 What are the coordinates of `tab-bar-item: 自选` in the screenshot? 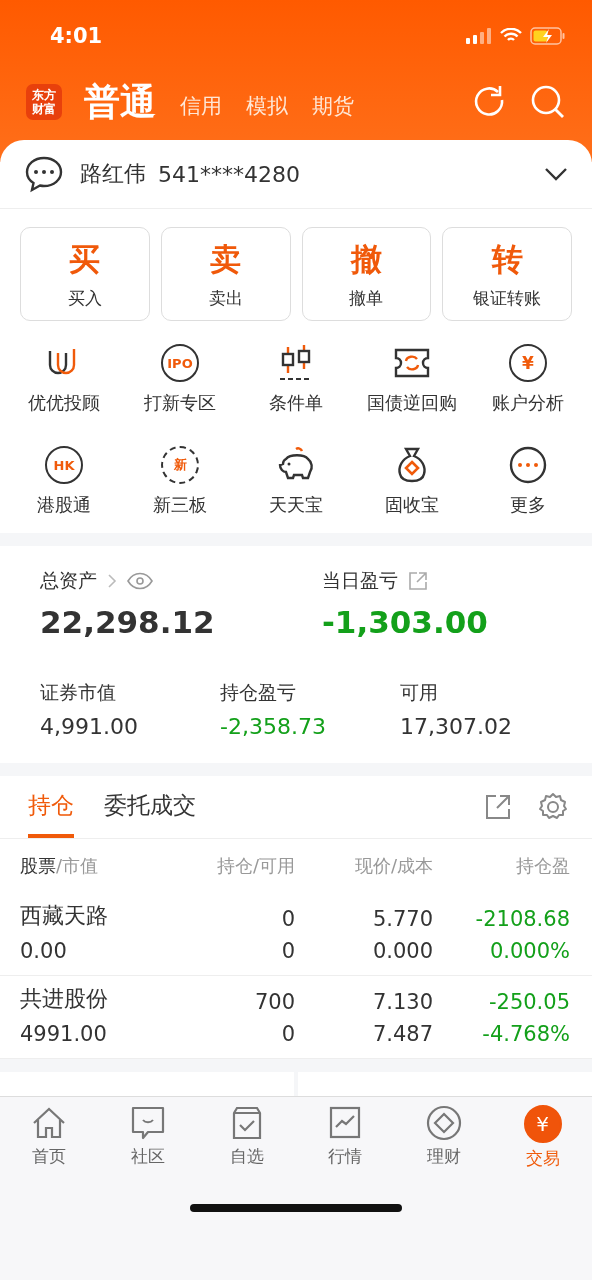 It's located at (246, 1137).